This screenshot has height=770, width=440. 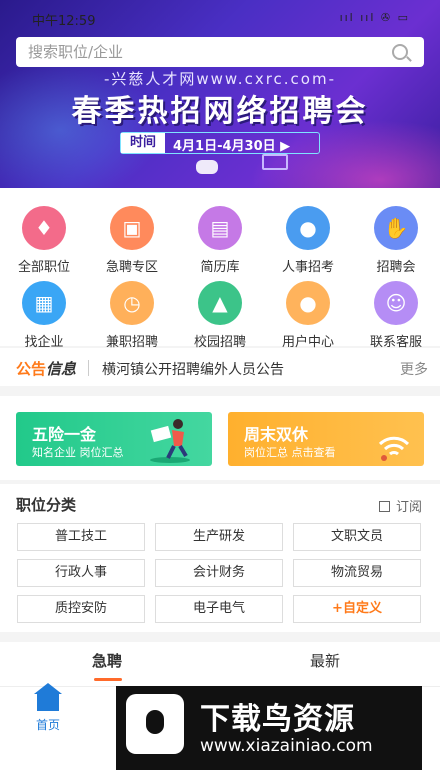 What do you see at coordinates (374, 17) in the screenshot?
I see `signal-icon: ııl ııl ✇ ▭` at bounding box center [374, 17].